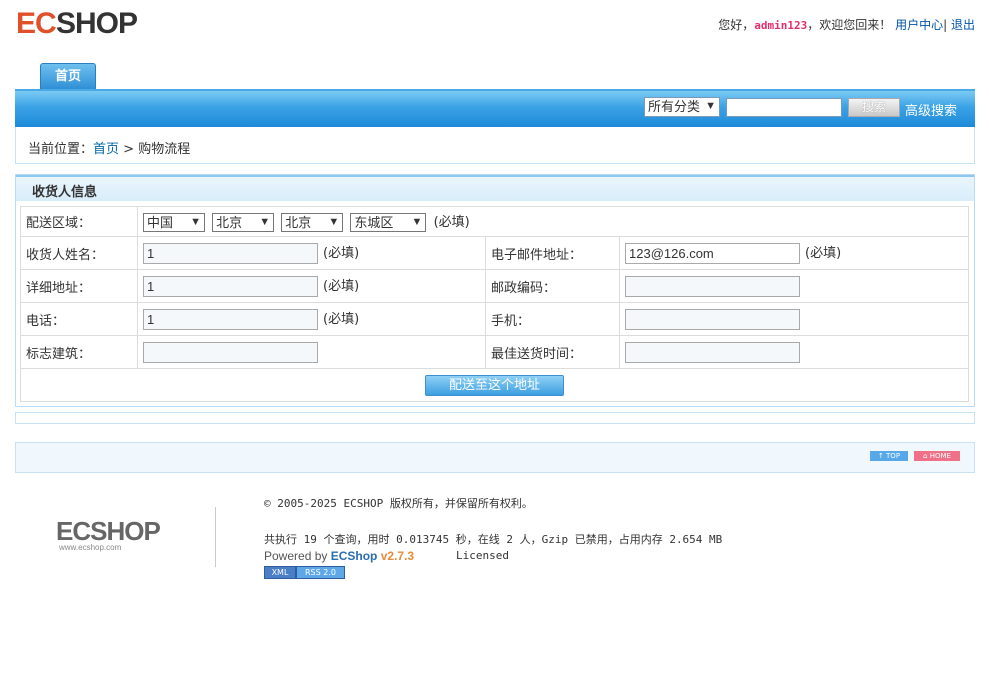  Describe the element at coordinates (552, 253) in the screenshot. I see `email-label: 电子邮件地址：` at that location.